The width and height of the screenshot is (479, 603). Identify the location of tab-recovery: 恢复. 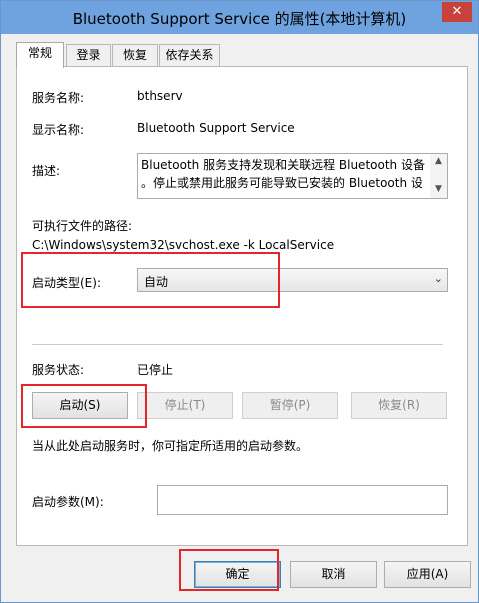
(135, 55).